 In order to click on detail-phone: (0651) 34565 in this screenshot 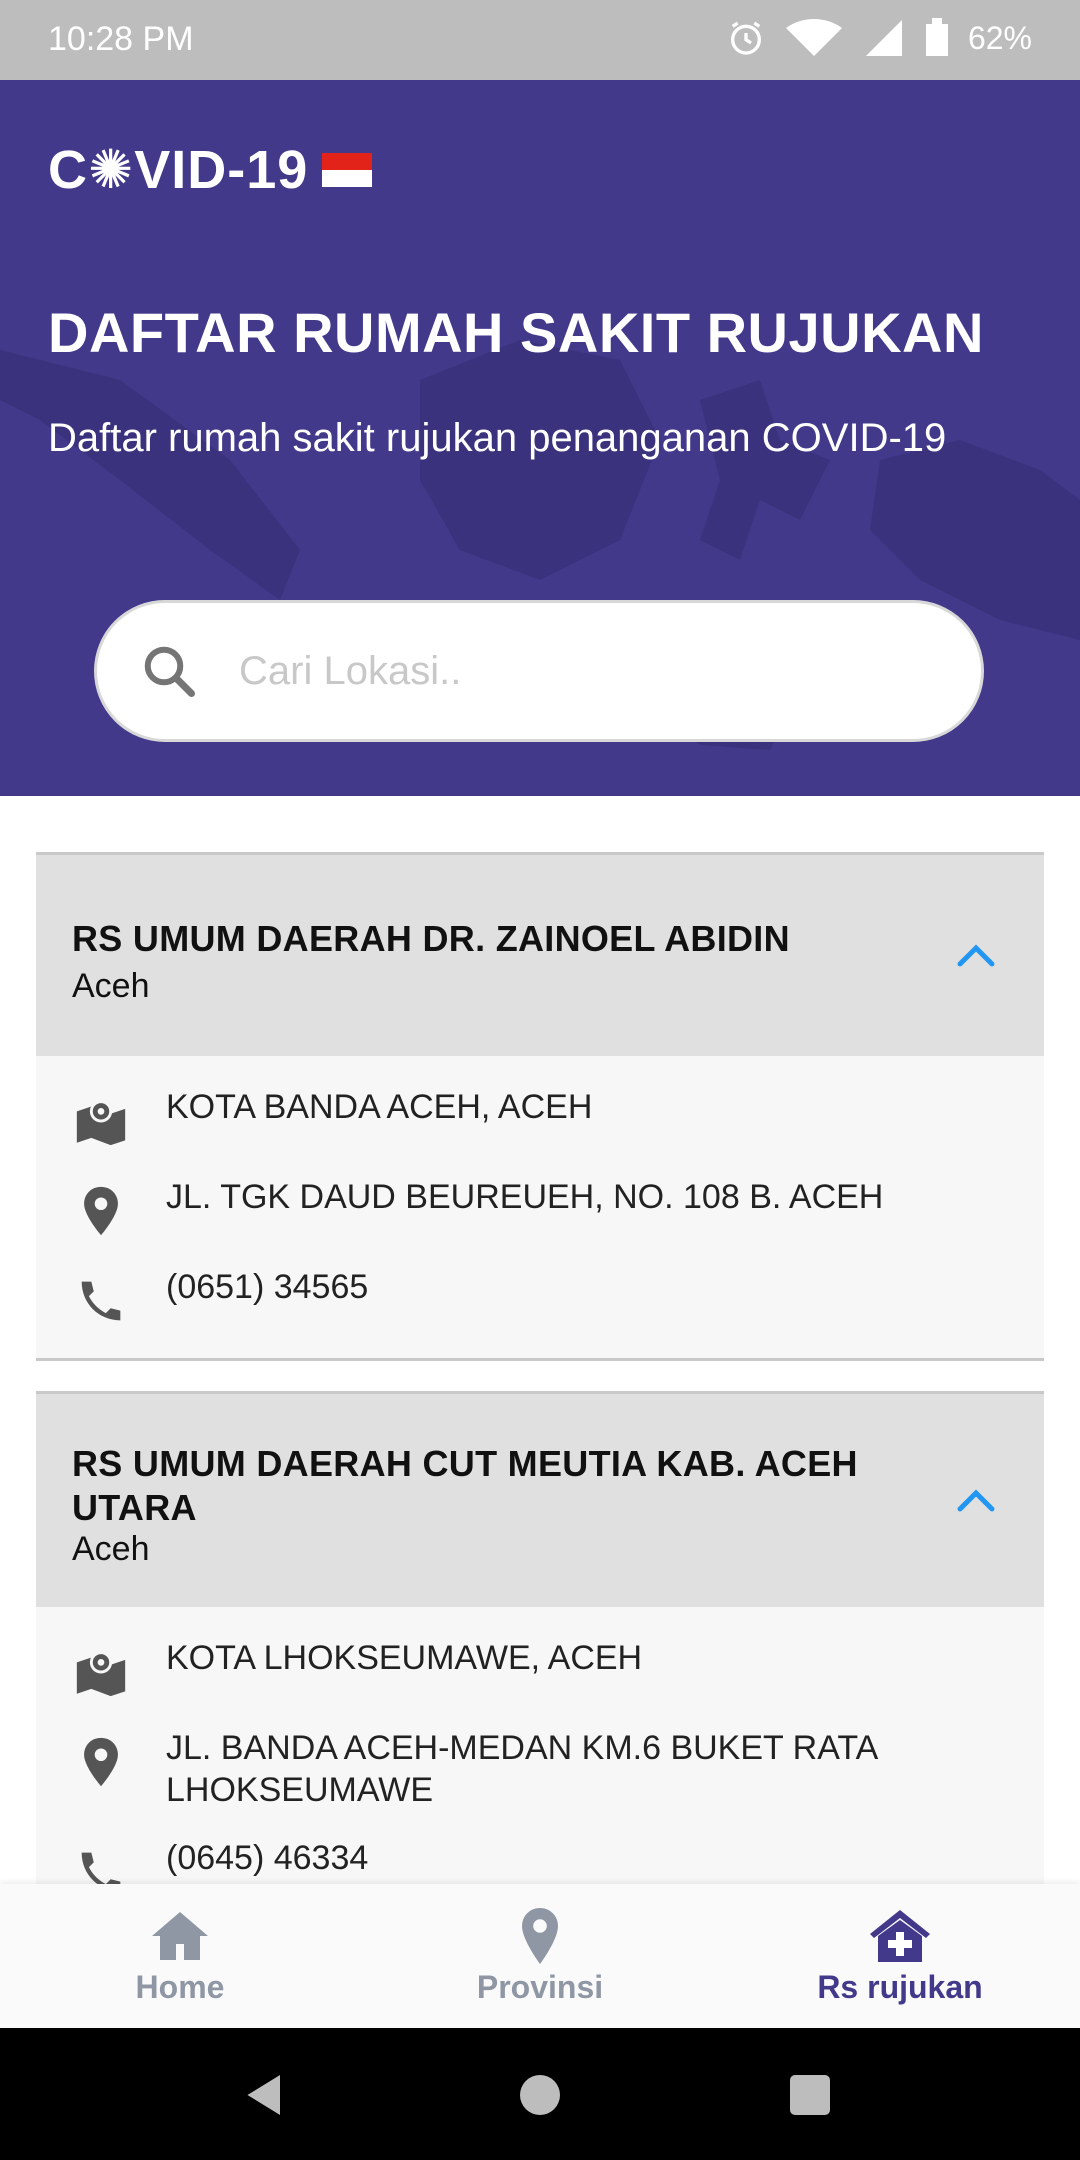, I will do `click(540, 1298)`.